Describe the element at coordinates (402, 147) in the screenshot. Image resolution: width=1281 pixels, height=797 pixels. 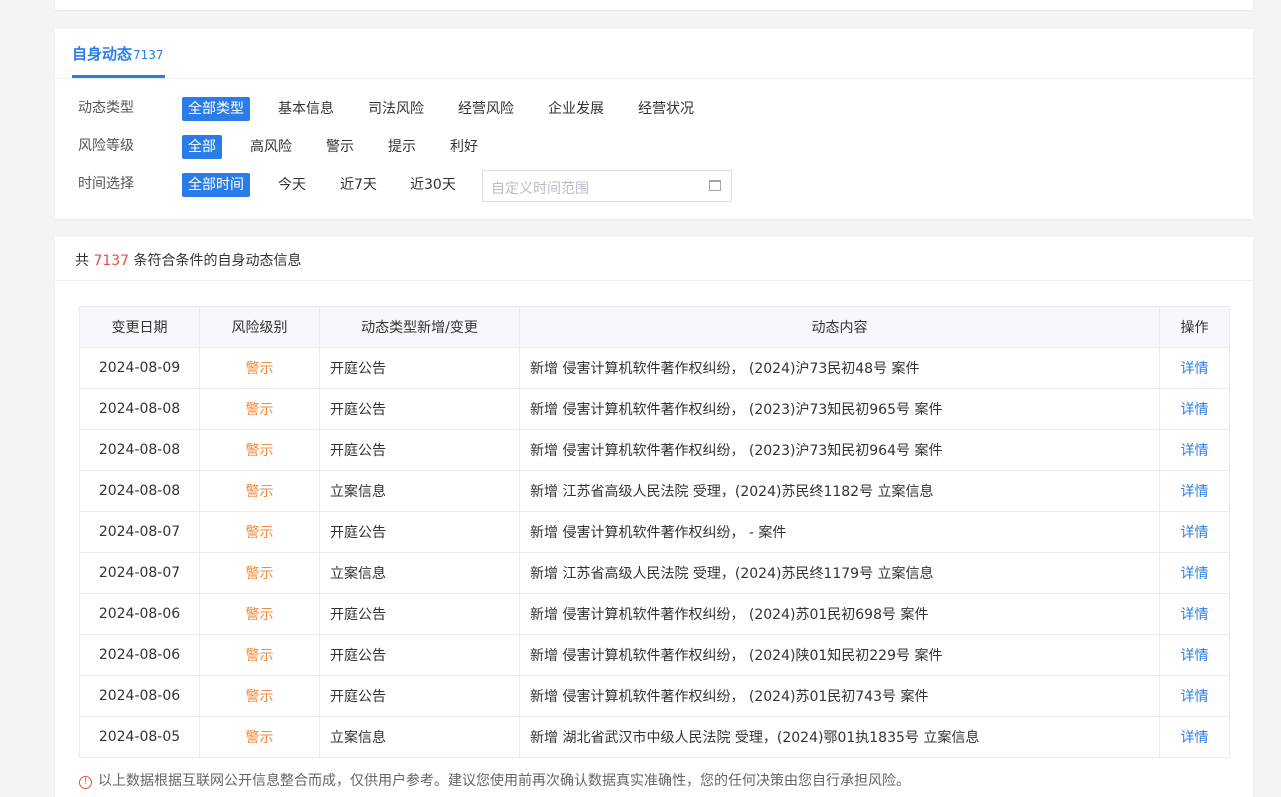
I see `filter-risk-notice: 提示` at that location.